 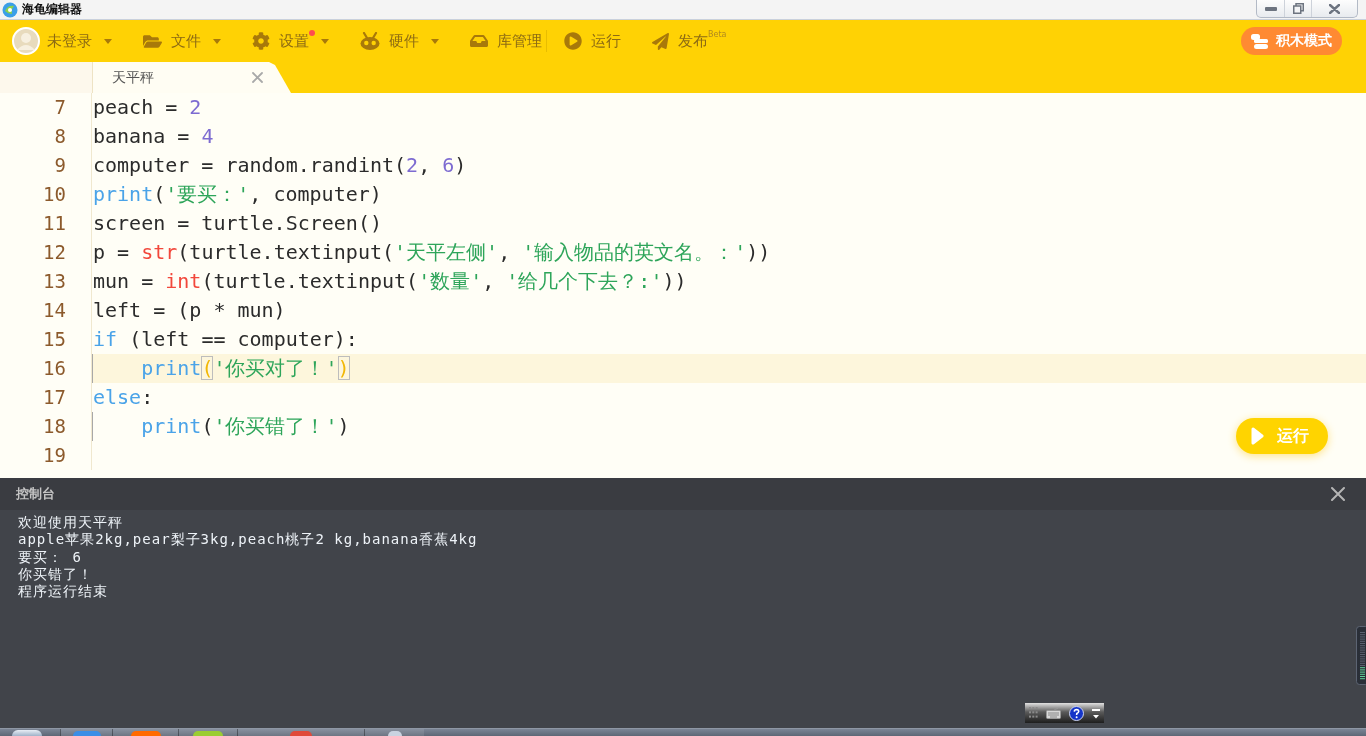 What do you see at coordinates (1259, 41) in the screenshot?
I see `blocks-icon` at bounding box center [1259, 41].